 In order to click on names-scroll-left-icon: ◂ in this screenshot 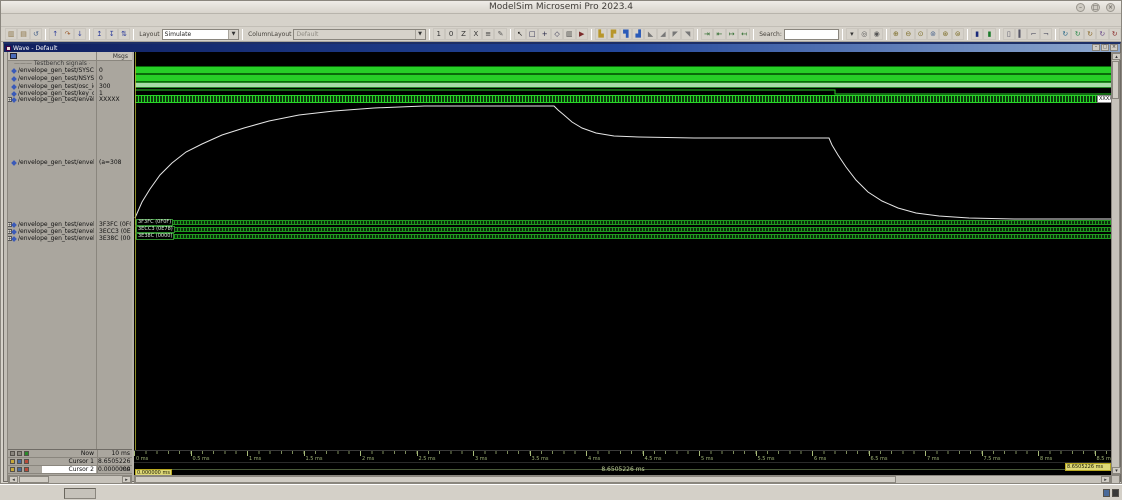, I will do `click(13, 479)`.